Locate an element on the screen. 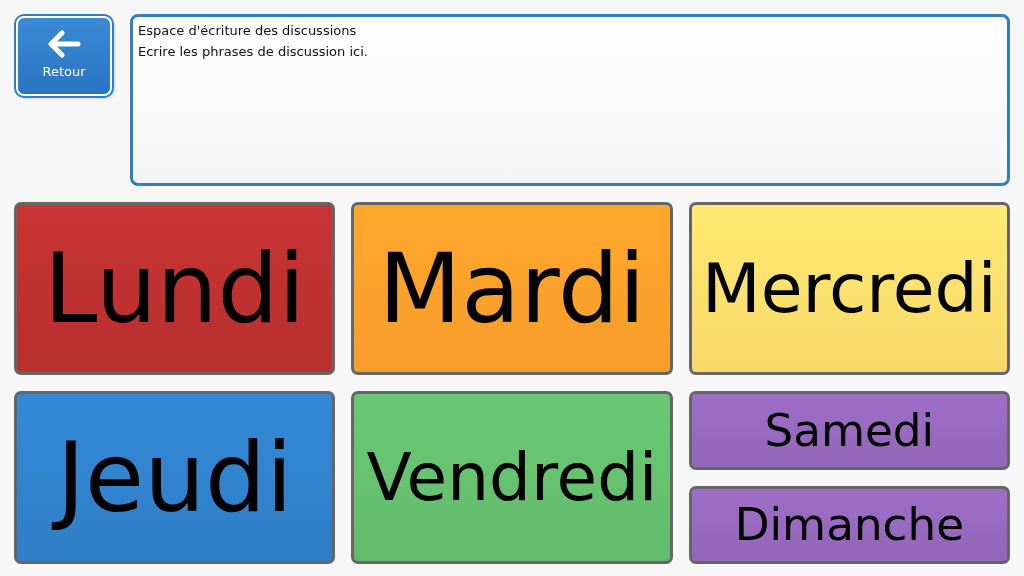 Image resolution: width=1024 pixels, height=576 pixels. day-tile: Jeudi is located at coordinates (175, 477).